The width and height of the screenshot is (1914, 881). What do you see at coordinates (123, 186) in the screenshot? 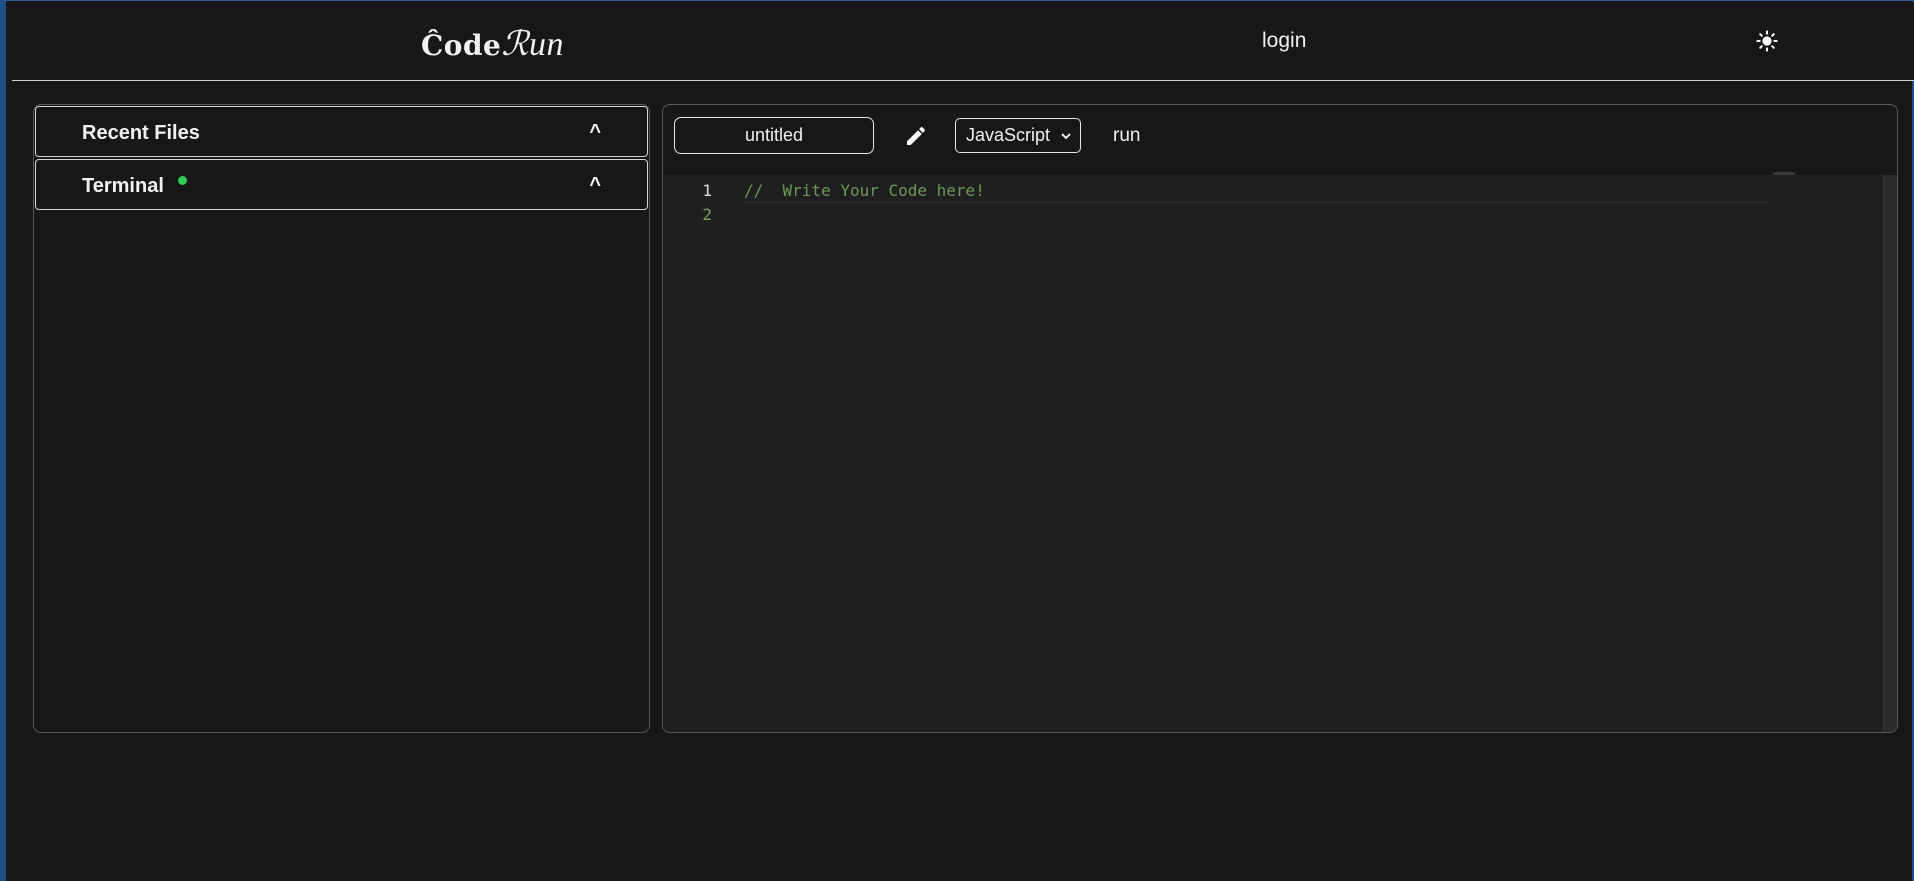
I see `terminal-title: Terminal` at bounding box center [123, 186].